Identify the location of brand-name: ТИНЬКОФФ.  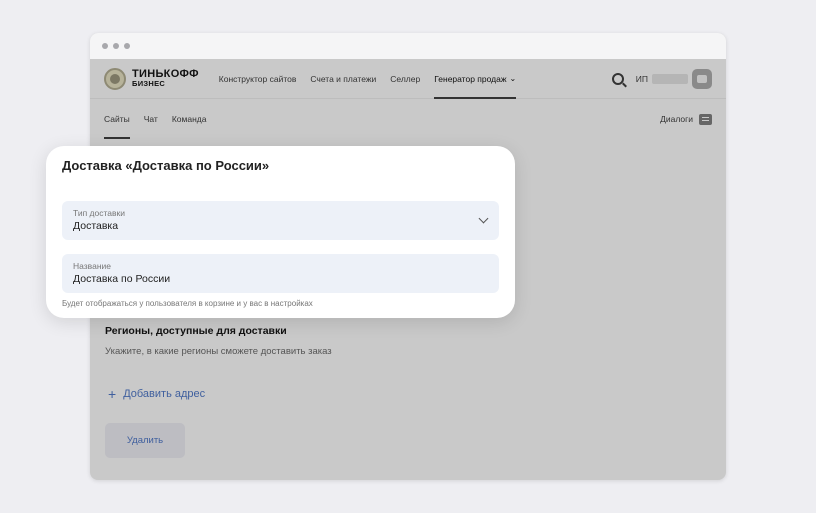
(165, 73).